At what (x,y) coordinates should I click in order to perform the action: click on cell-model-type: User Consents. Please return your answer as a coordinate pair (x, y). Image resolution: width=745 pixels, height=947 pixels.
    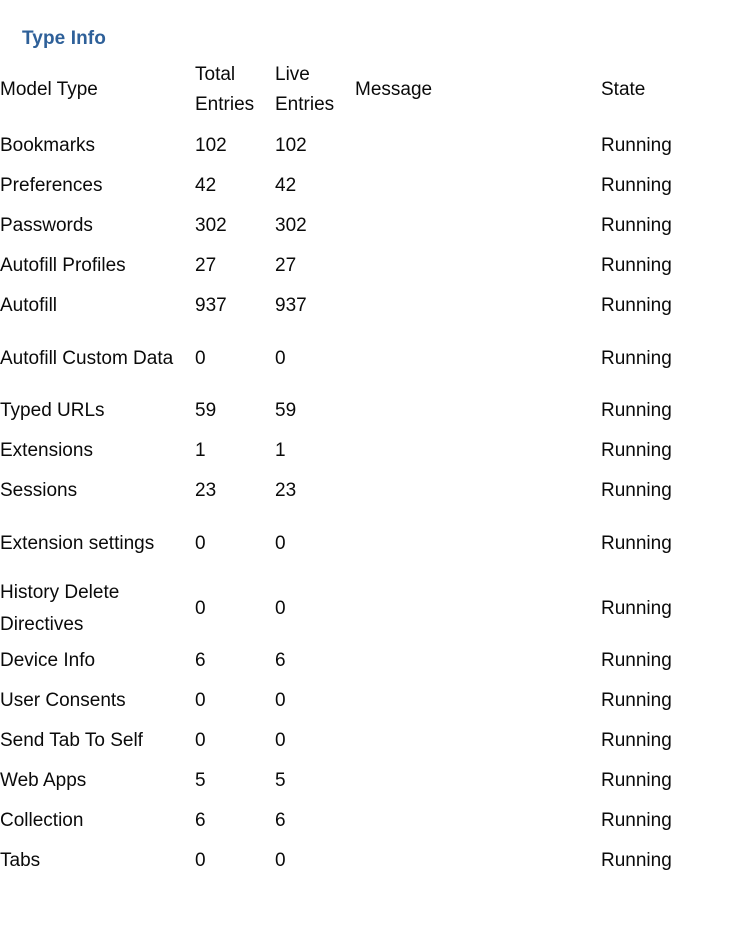
    Looking at the image, I should click on (63, 700).